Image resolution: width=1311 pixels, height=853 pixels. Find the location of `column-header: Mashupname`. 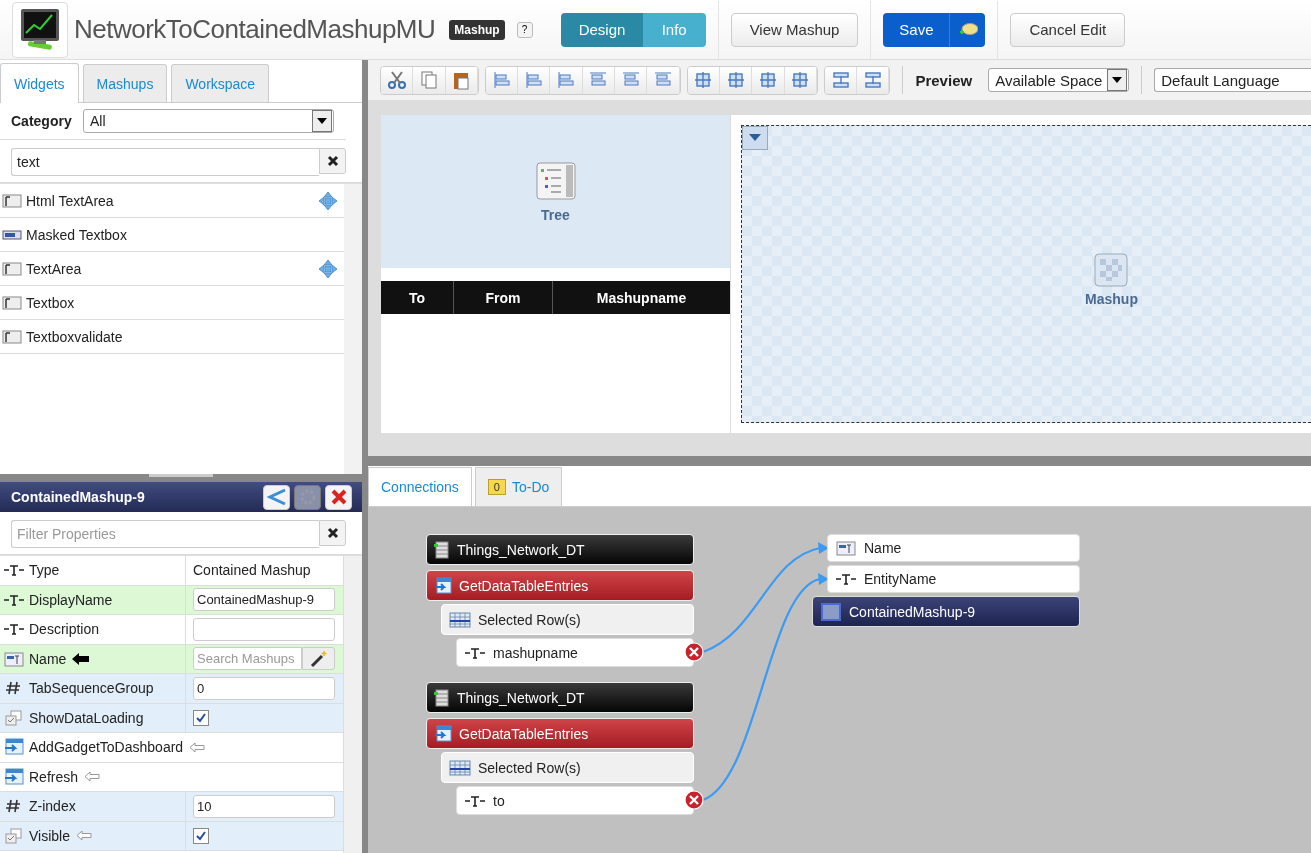

column-header: Mashupname is located at coordinates (641, 297).